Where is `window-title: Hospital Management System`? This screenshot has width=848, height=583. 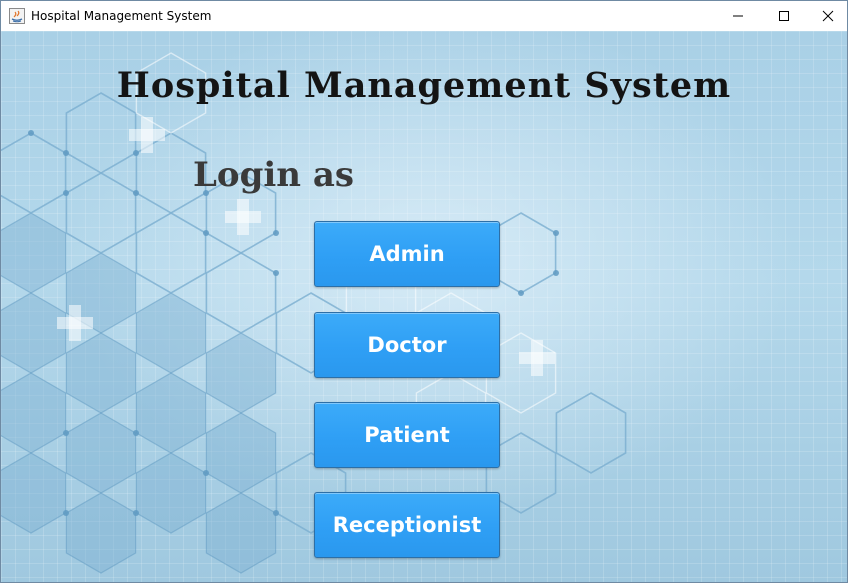
window-title: Hospital Management System is located at coordinates (121, 16).